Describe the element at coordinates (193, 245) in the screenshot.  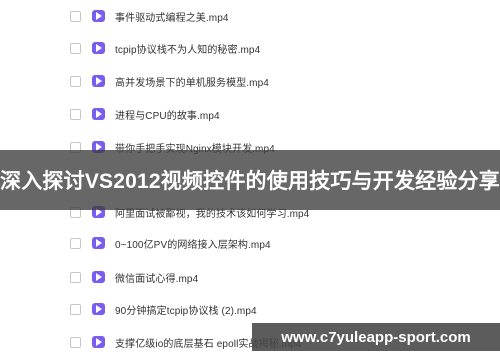
I see `file-name: 0~100亿PV的网络接入层架构.mp4` at that location.